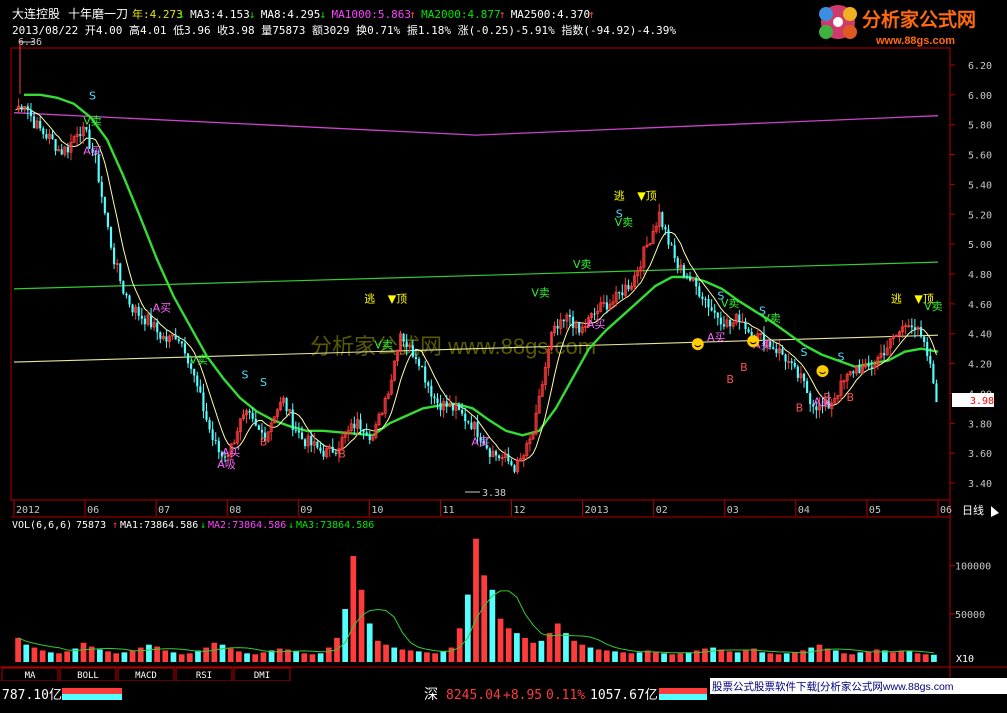 The image size is (1007, 713). Describe the element at coordinates (980, 215) in the screenshot. I see `price-tick-label: 5.20` at that location.